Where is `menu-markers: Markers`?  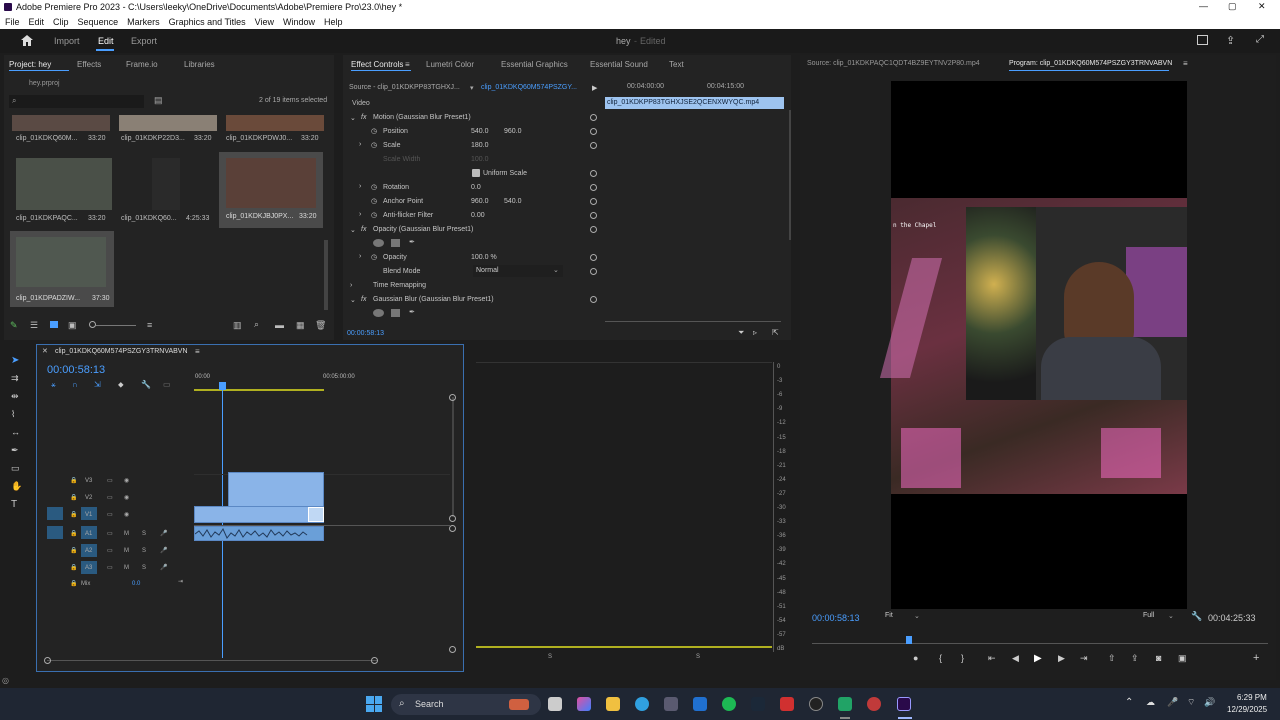
menu-markers: Markers is located at coordinates (143, 22).